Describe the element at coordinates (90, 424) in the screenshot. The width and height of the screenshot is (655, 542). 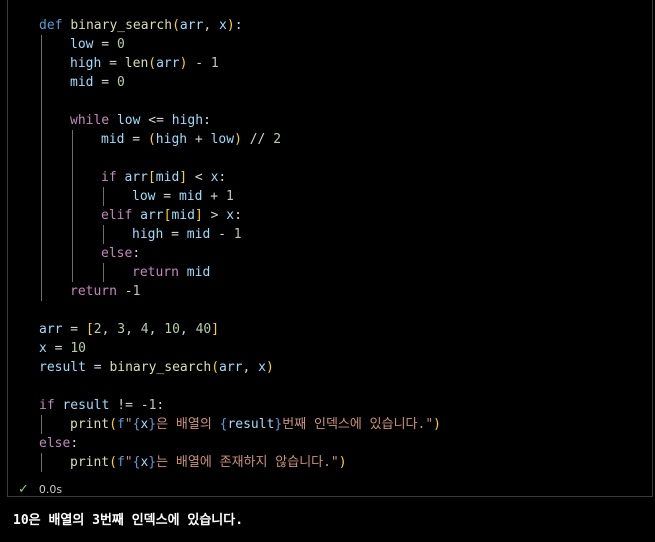
I see `code-token: print` at that location.